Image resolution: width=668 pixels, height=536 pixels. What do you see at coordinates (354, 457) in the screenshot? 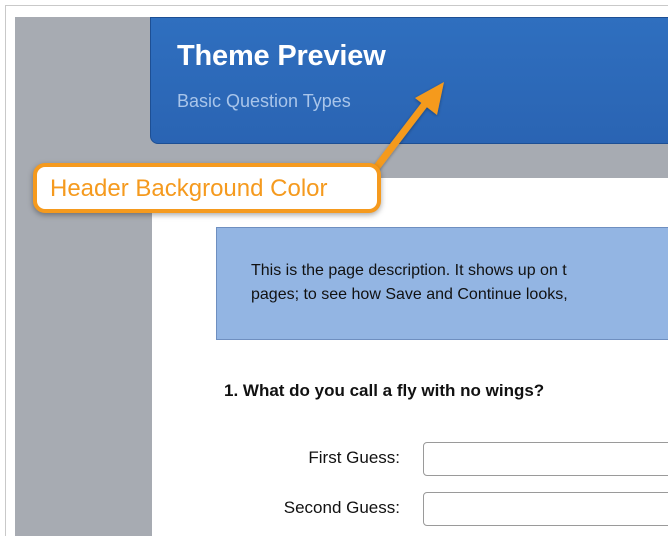
I see `first-guess-label: First Guess:` at bounding box center [354, 457].